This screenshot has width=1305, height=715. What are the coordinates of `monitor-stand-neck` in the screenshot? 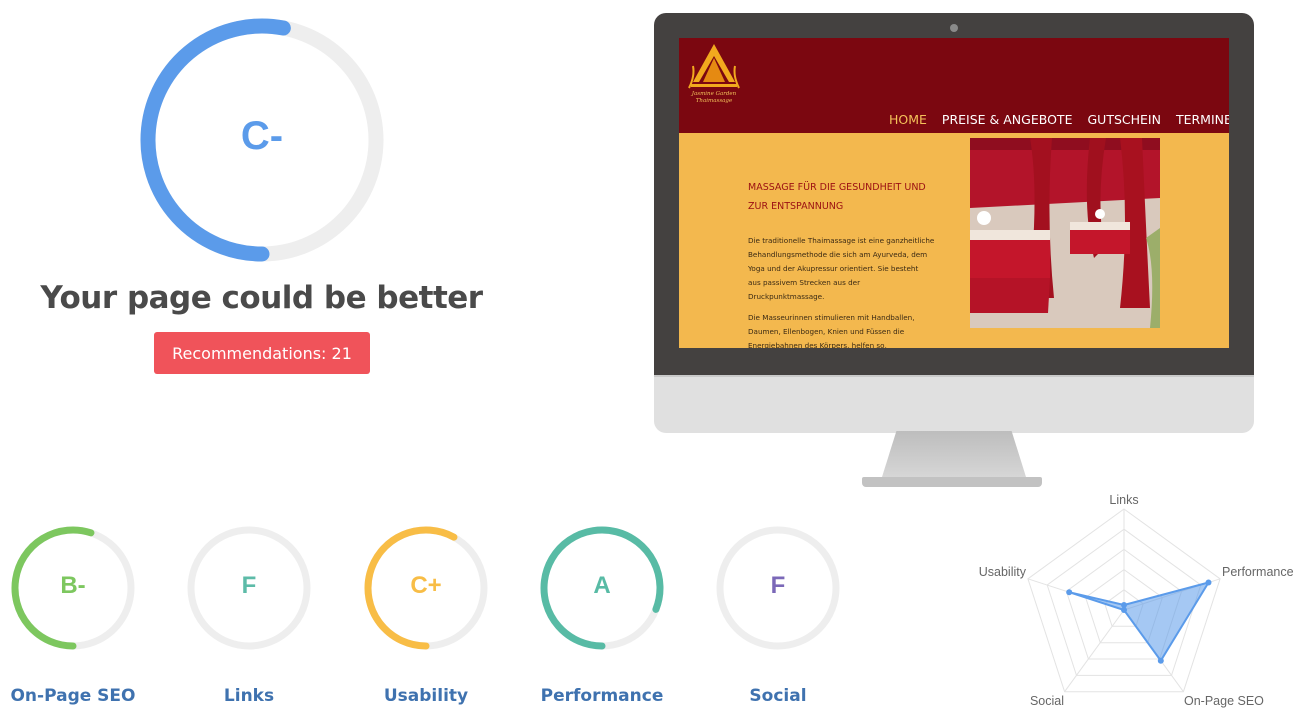 It's located at (954, 454).